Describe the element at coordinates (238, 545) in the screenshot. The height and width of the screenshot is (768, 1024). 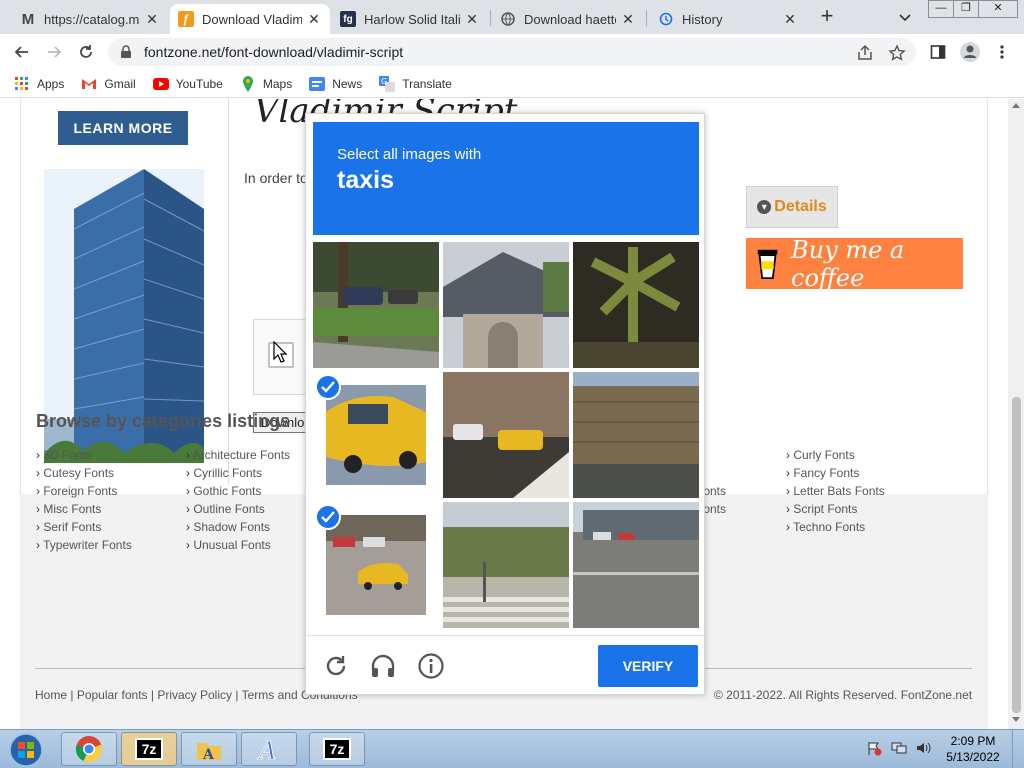
I see `category-link: Unusual Fonts` at that location.